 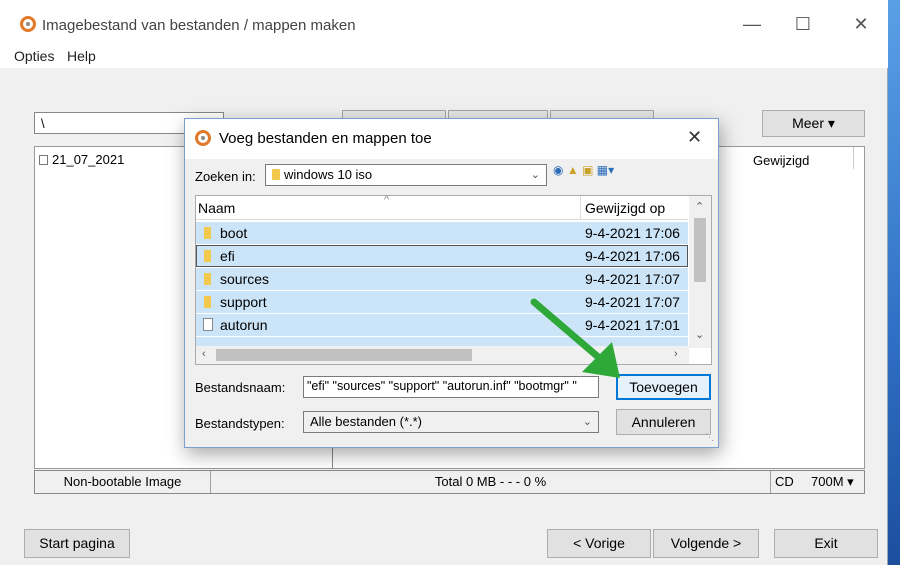 I want to click on entry-name: 21_07_2021, so click(x=88, y=159).